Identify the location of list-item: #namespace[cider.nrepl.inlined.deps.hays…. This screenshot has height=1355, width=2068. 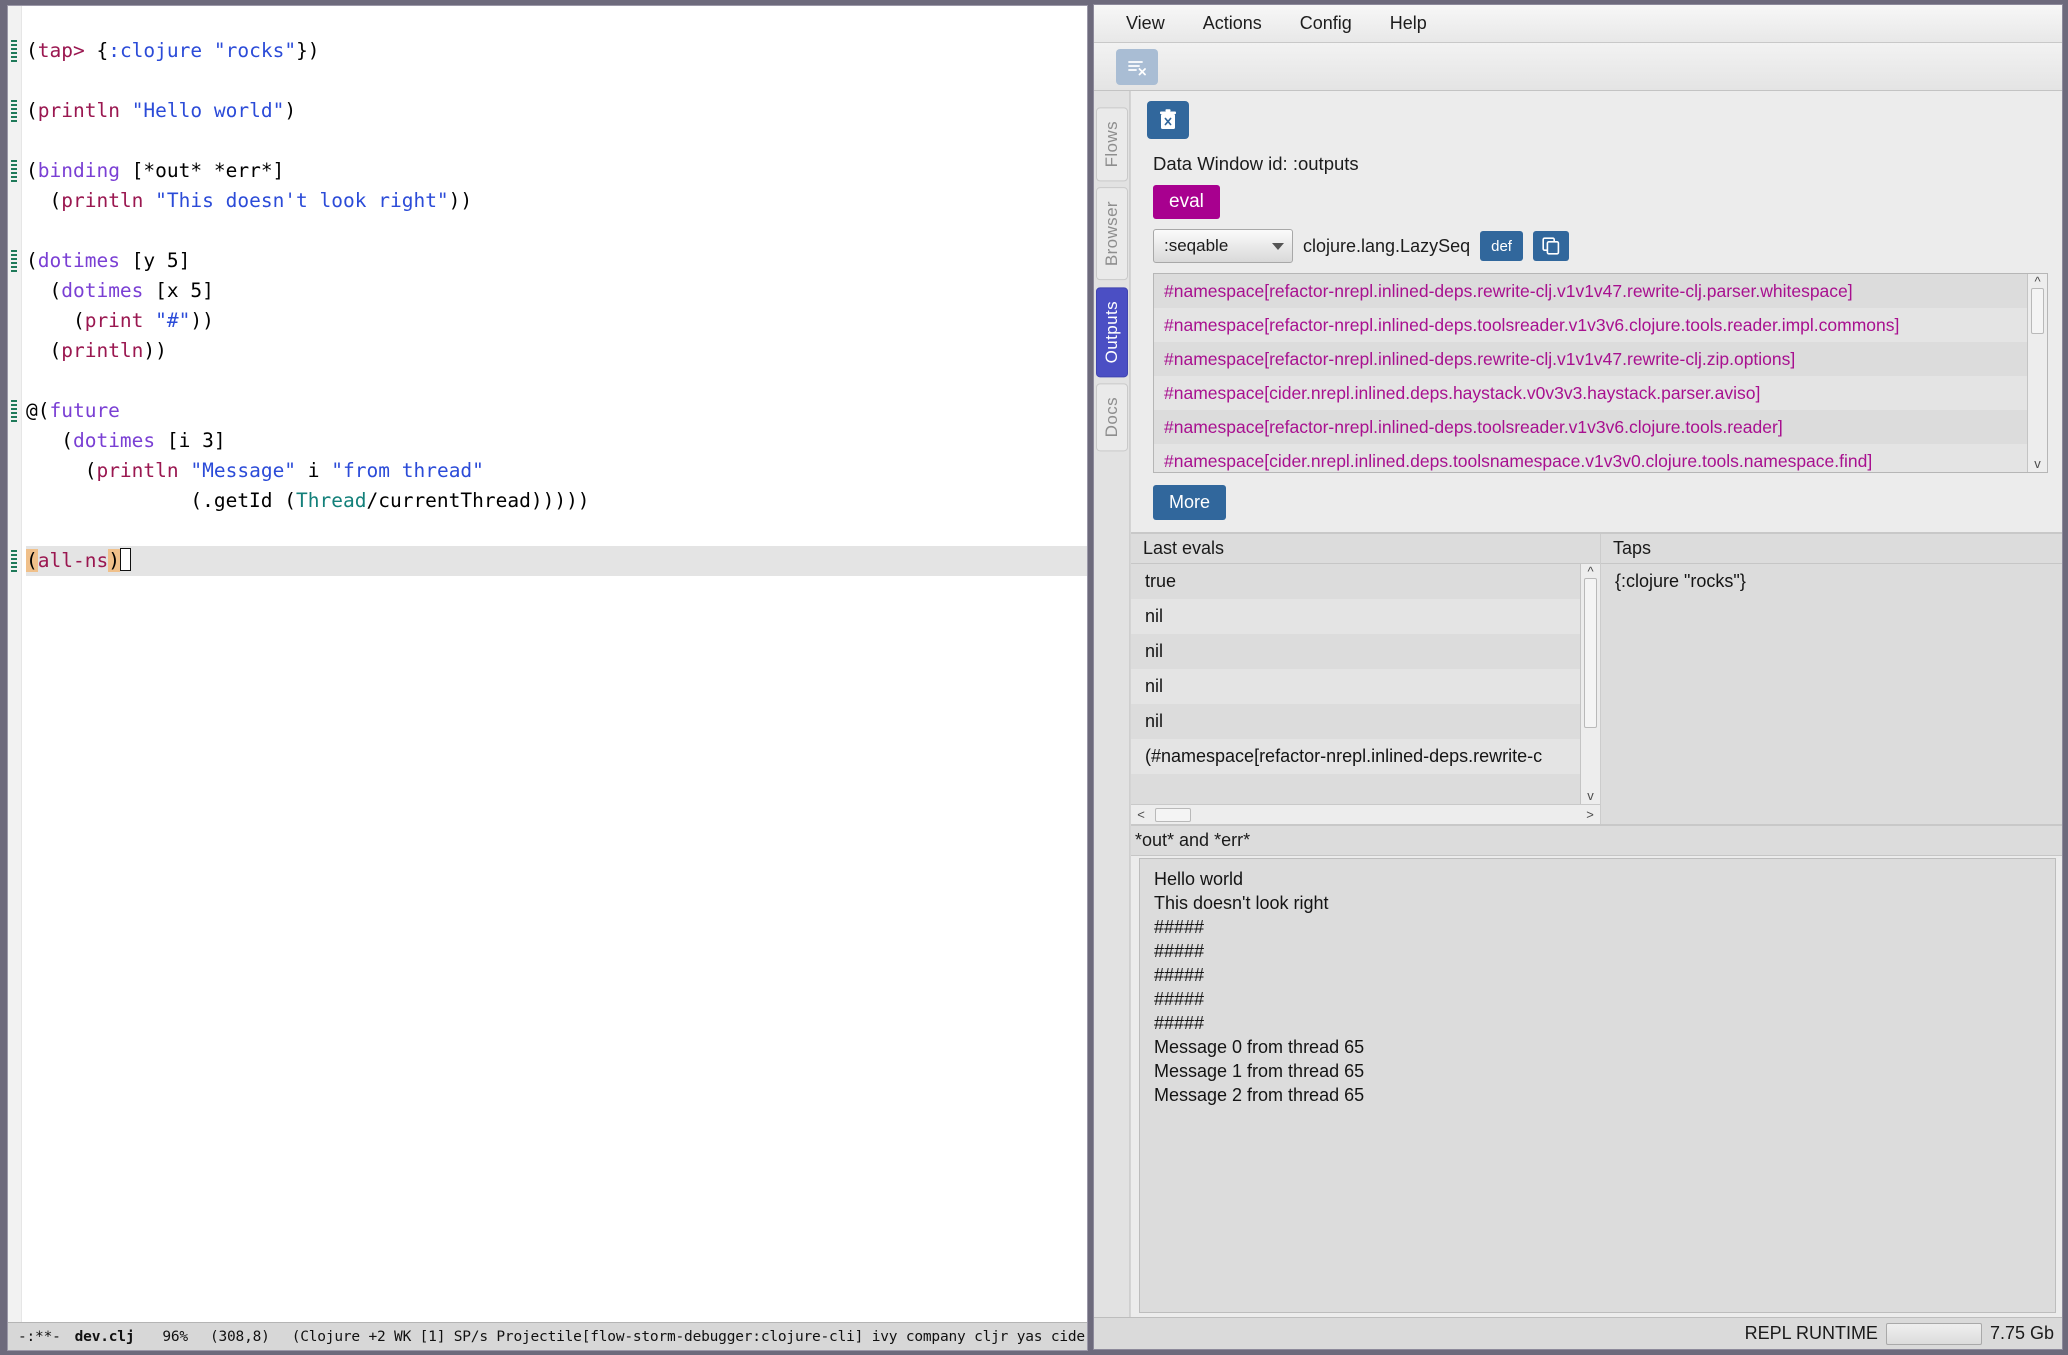
(1590, 393).